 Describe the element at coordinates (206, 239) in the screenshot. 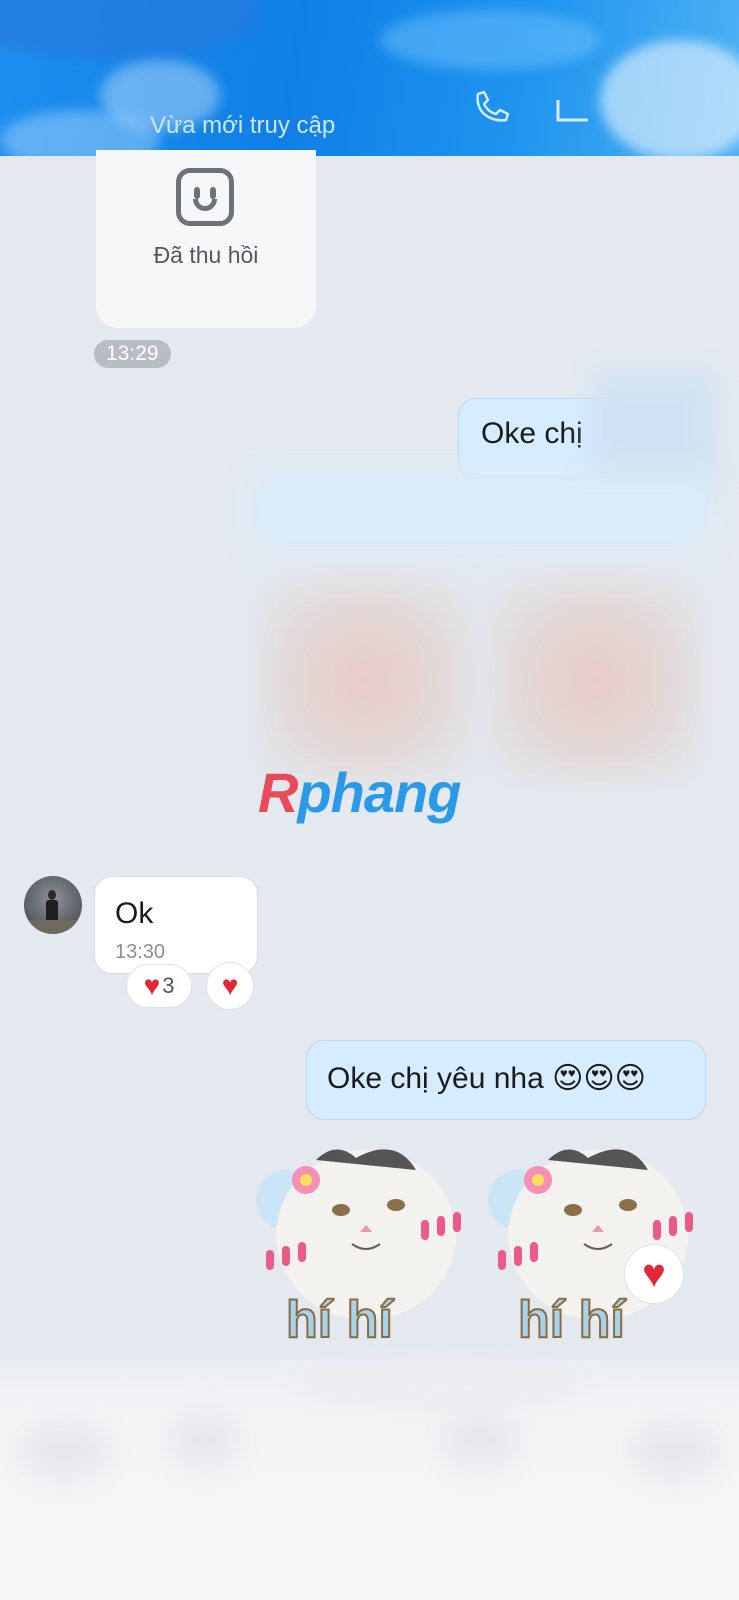

I see `recalled-message: Đã thu hồi` at that location.